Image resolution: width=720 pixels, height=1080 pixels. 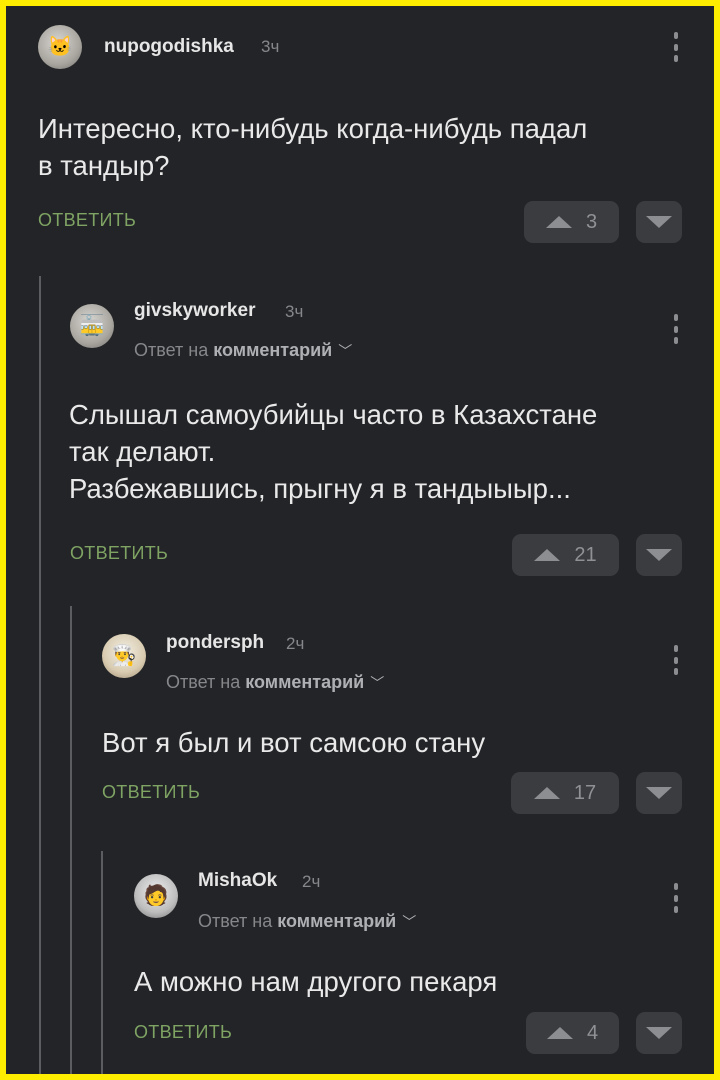 What do you see at coordinates (565, 555) in the screenshot?
I see `upvote-button: 21` at bounding box center [565, 555].